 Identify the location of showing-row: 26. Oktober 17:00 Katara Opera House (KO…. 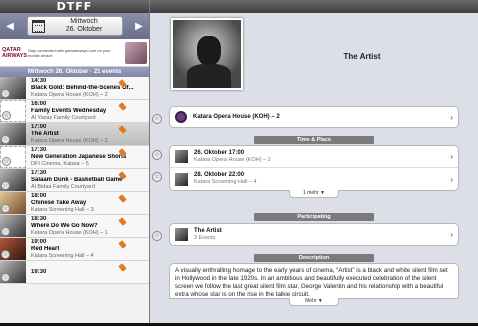
(314, 157).